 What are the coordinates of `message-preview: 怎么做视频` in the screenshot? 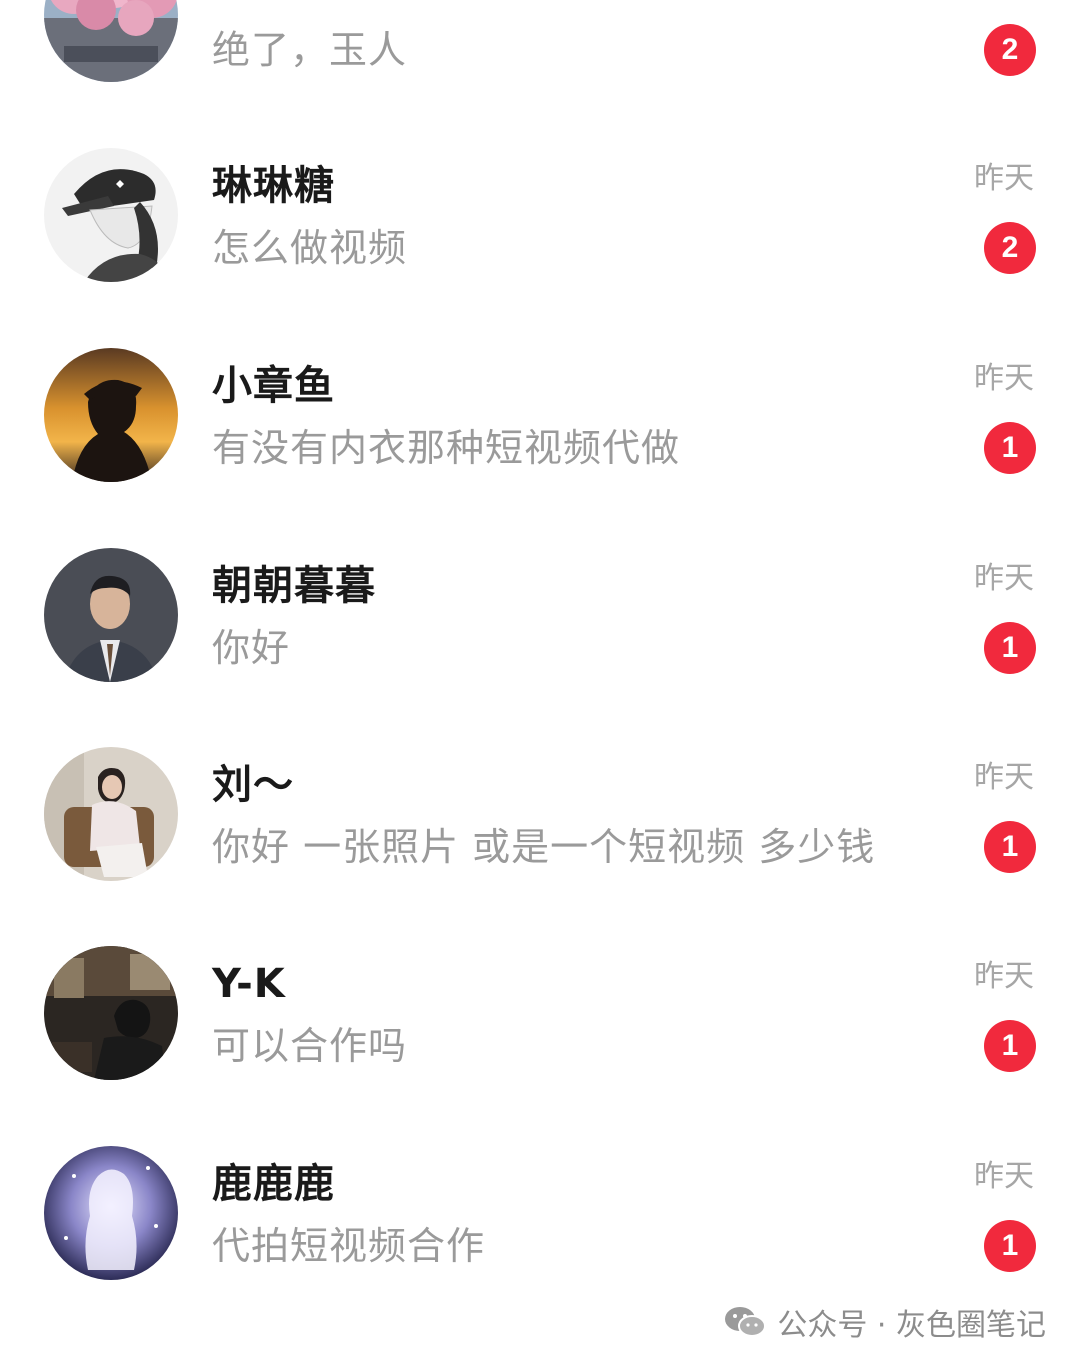 It's located at (310, 248).